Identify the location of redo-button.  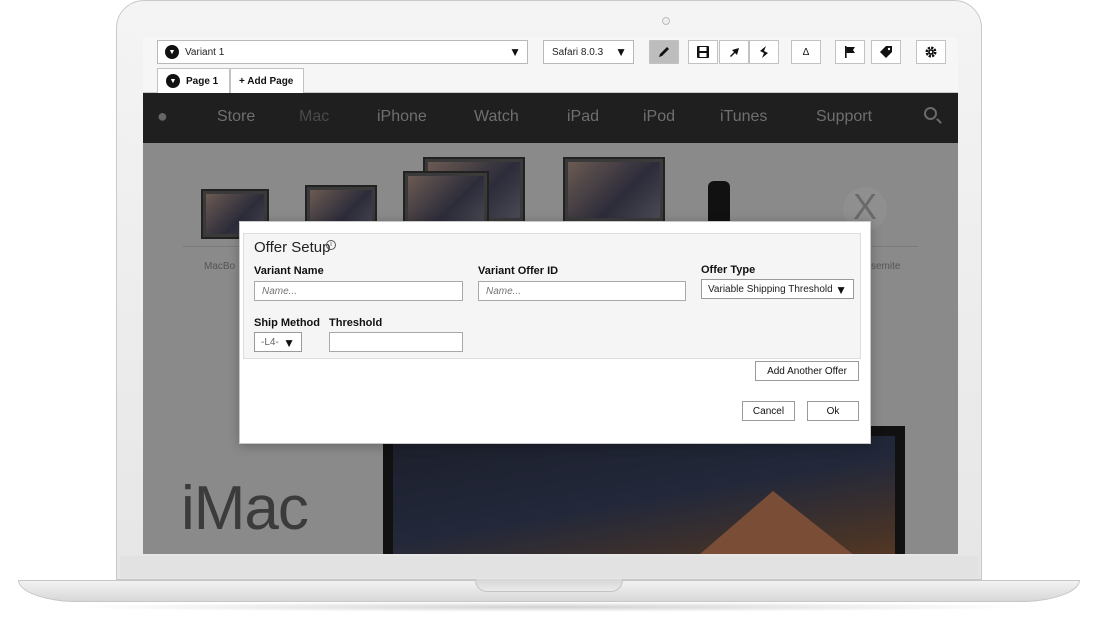
(734, 52).